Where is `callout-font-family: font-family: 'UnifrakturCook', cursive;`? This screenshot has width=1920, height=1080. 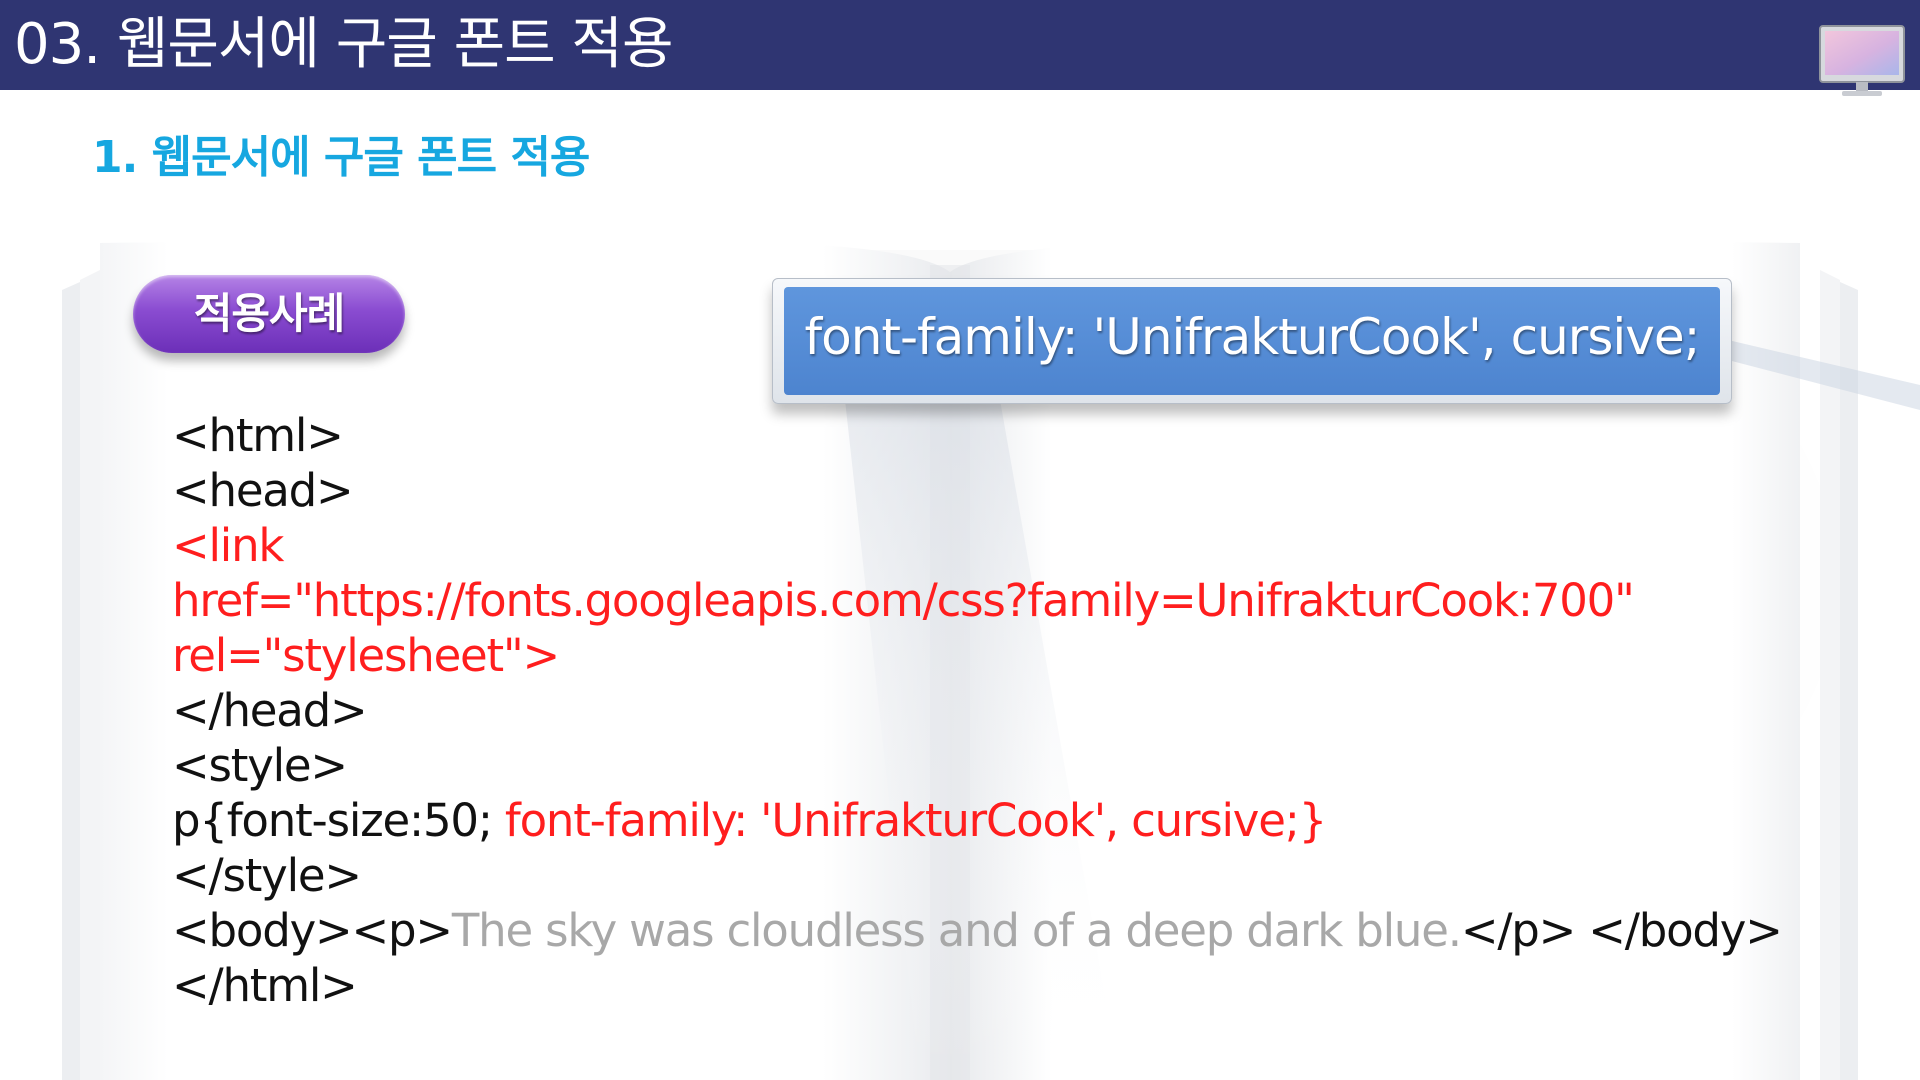 callout-font-family: font-family: 'UnifrakturCook', cursive; is located at coordinates (1252, 341).